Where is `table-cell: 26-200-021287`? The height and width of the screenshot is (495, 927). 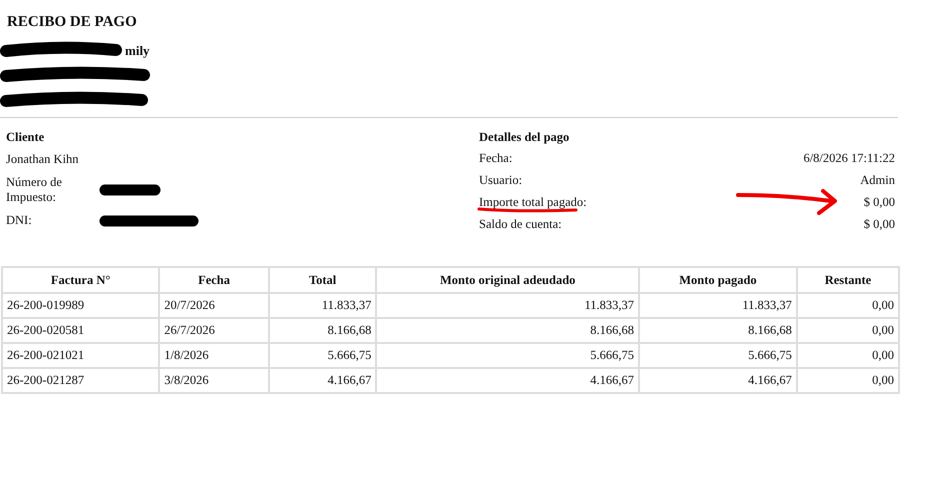 table-cell: 26-200-021287 is located at coordinates (81, 380).